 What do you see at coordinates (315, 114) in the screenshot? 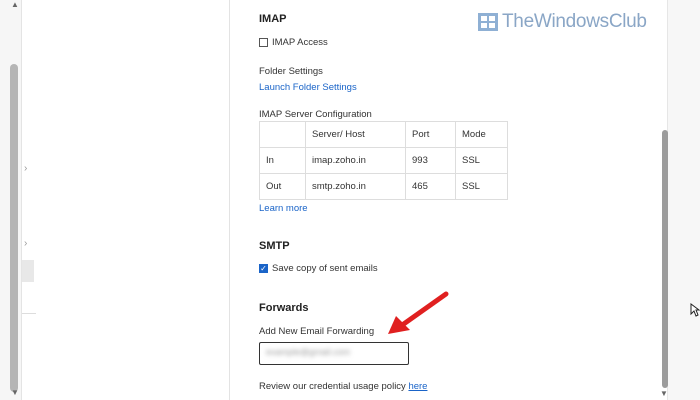
I see `imap-server-config-label: IMAP Server Configuration` at bounding box center [315, 114].